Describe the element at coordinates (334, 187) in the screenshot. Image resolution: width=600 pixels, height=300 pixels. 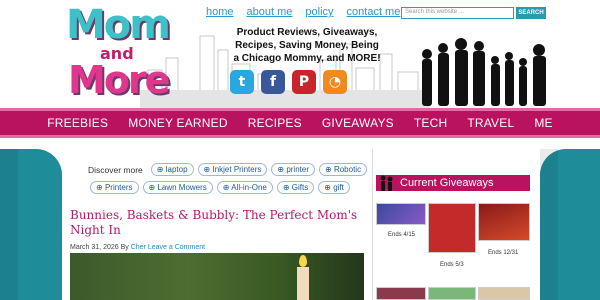
I see `discover-chip: ⊕ gift` at that location.